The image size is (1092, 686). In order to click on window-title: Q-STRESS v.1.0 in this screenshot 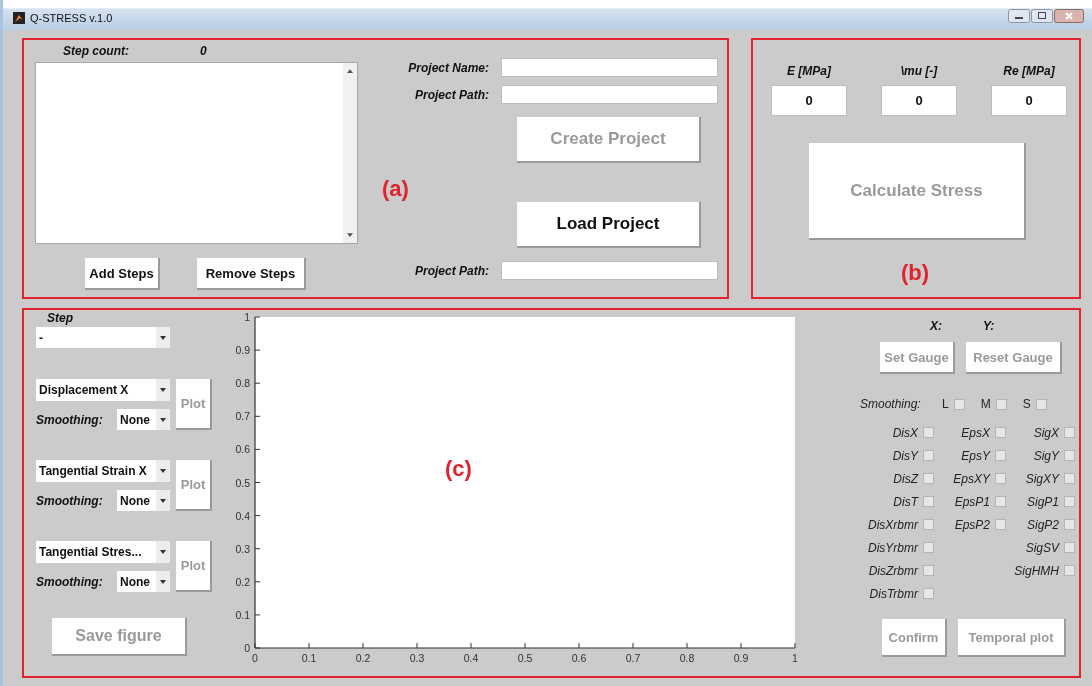, I will do `click(71, 18)`.